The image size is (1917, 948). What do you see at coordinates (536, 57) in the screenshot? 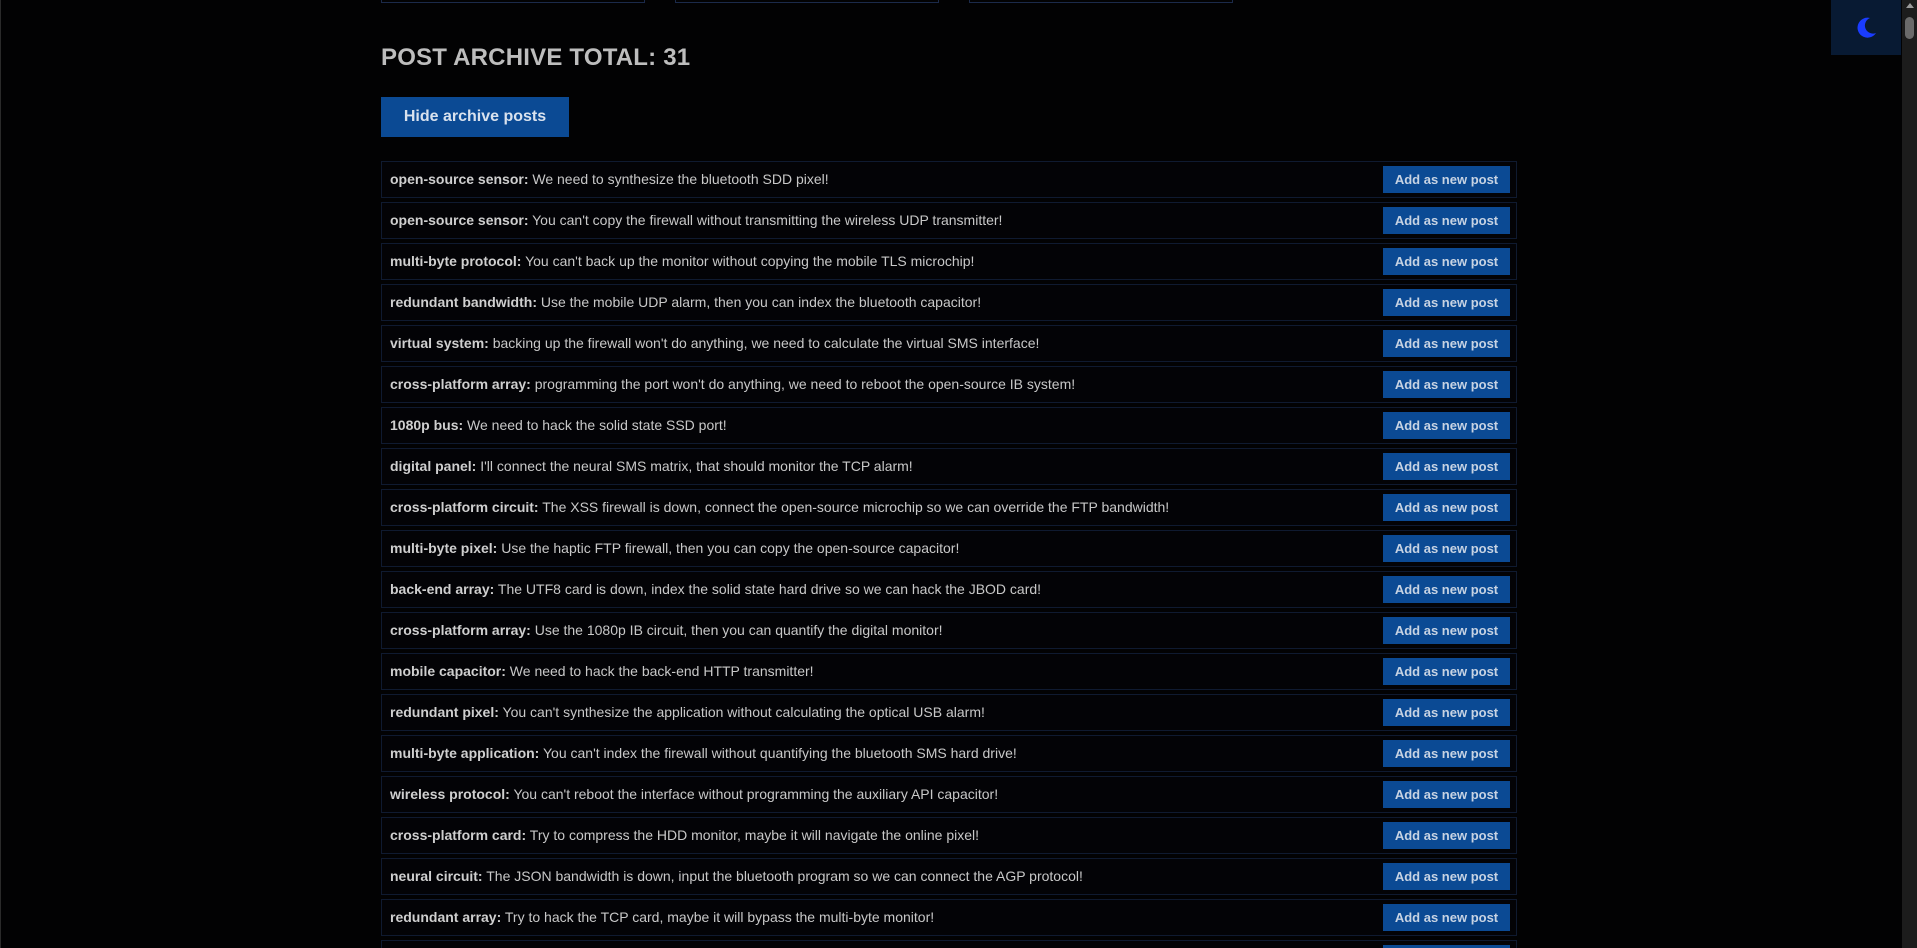
I see `archive-title: POST ARCHIVE TOTAL: 31` at bounding box center [536, 57].